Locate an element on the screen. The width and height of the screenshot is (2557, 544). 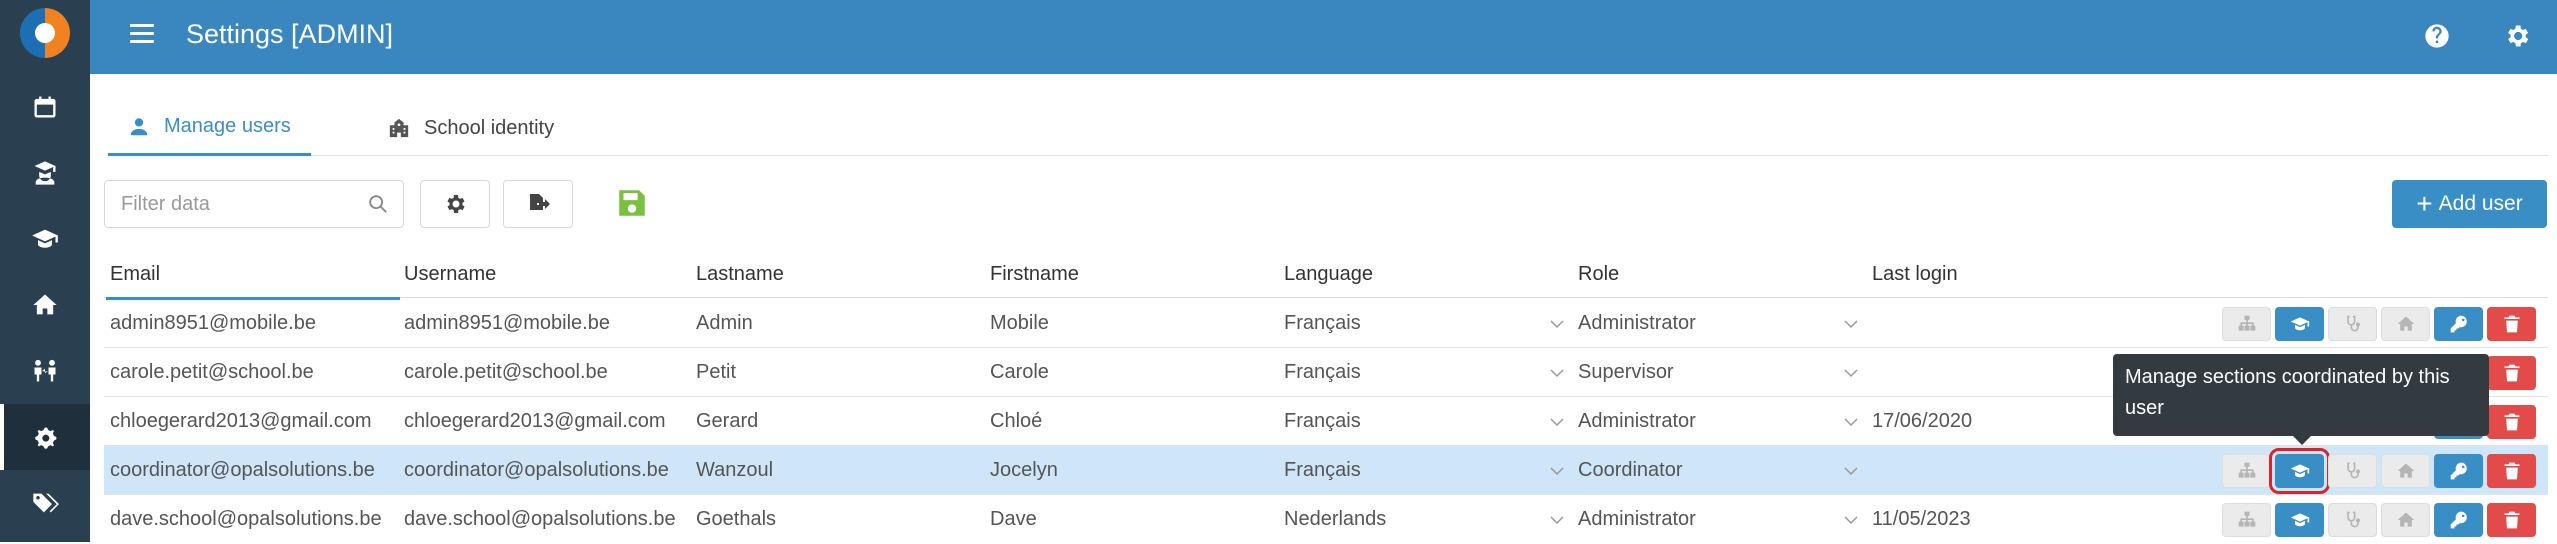
cell-firstname: Dave is located at coordinates (1013, 519).